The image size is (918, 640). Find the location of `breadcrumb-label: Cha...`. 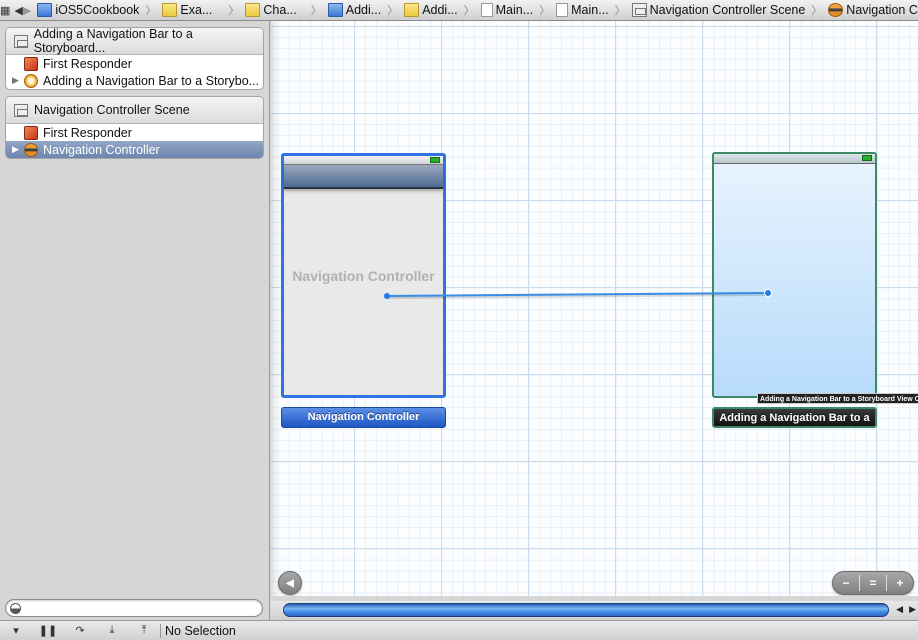

breadcrumb-label: Cha... is located at coordinates (280, 10).